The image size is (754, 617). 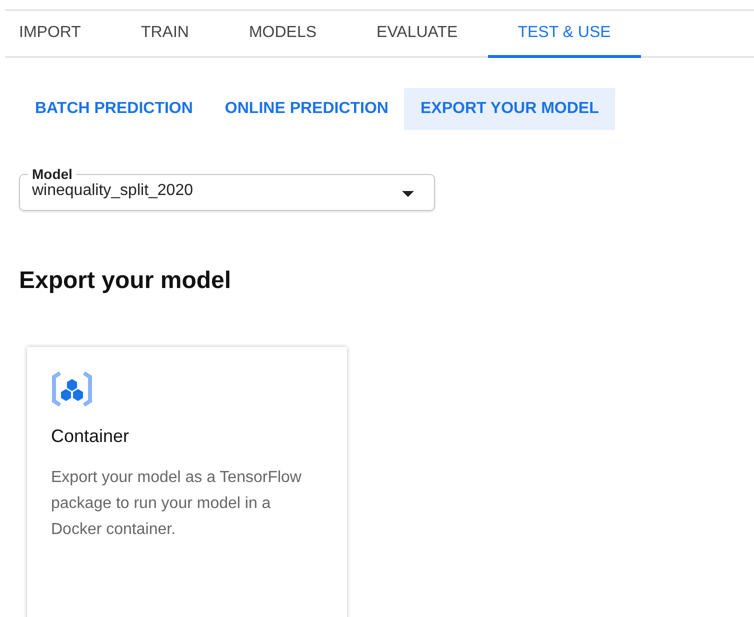 What do you see at coordinates (227, 188) in the screenshot?
I see `model-select: Model winequality_split_2020` at bounding box center [227, 188].